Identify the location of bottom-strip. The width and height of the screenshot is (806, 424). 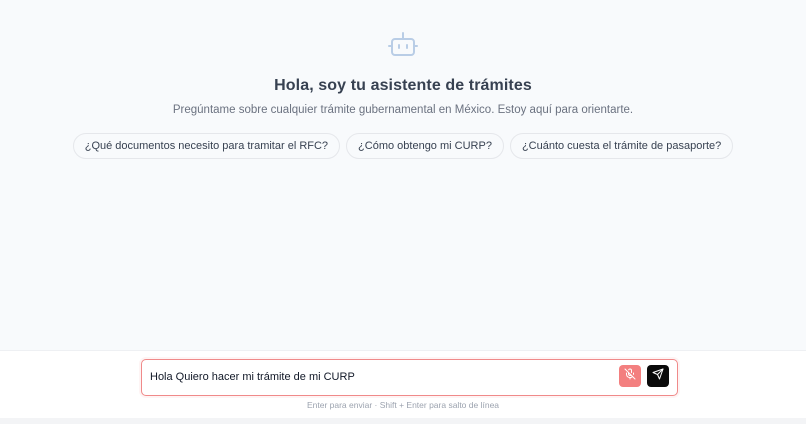
(403, 421).